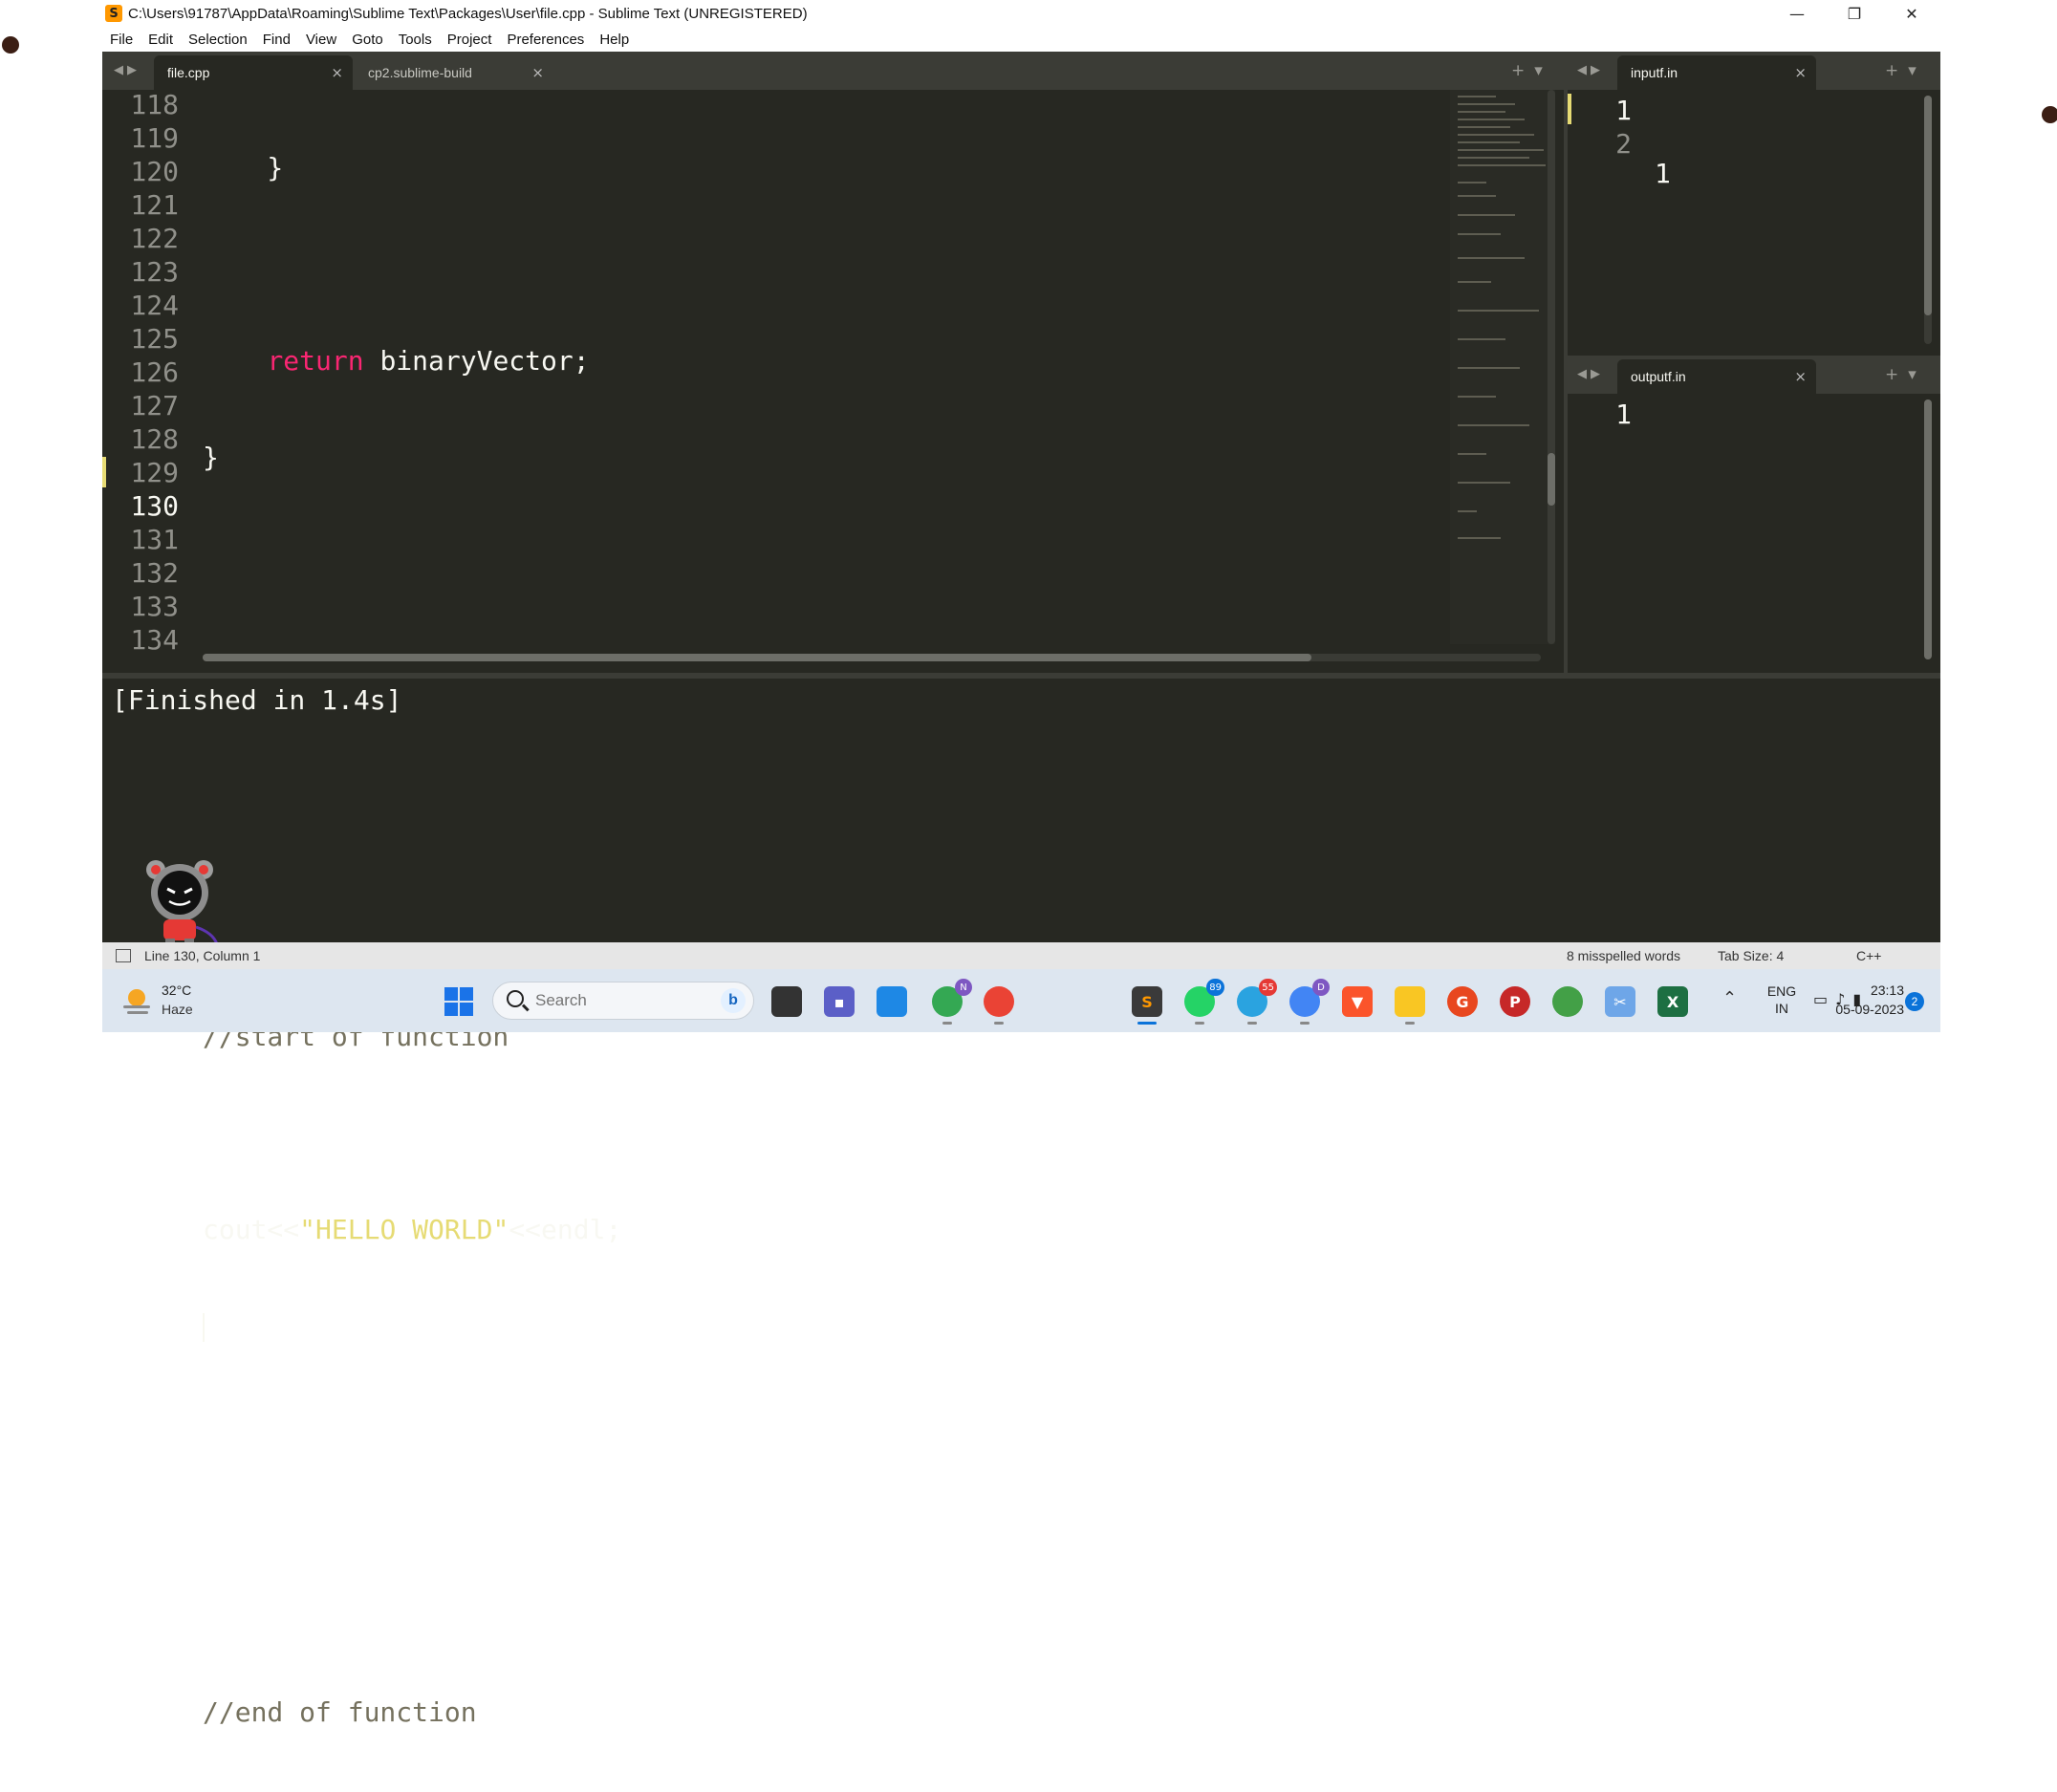  What do you see at coordinates (1603, 127) in the screenshot?
I see `right-top-gutter: 1 2` at bounding box center [1603, 127].